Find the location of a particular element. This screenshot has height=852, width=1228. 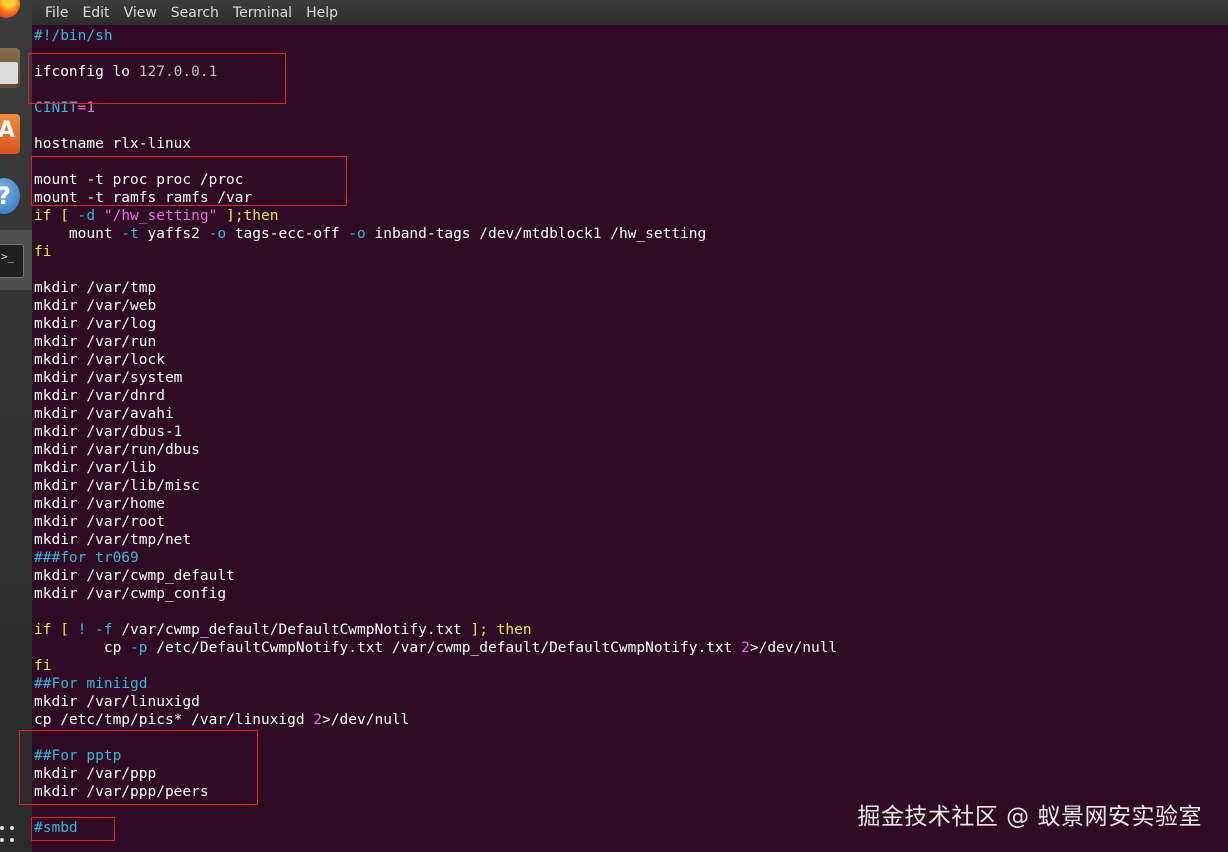

menu-terminal: Terminal is located at coordinates (262, 13).